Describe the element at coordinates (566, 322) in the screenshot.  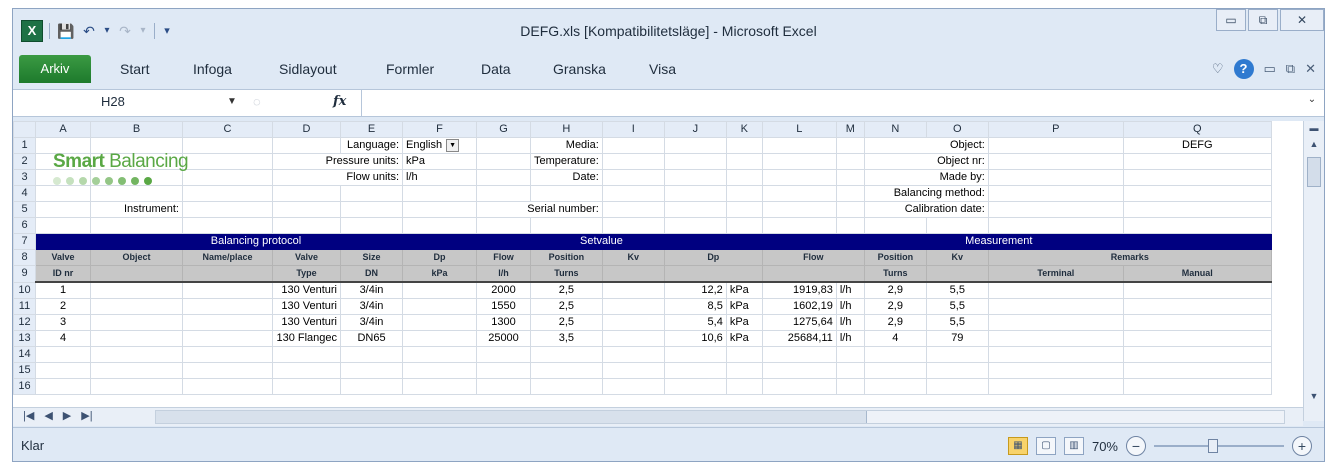
I see `position-cell: 2,5` at that location.